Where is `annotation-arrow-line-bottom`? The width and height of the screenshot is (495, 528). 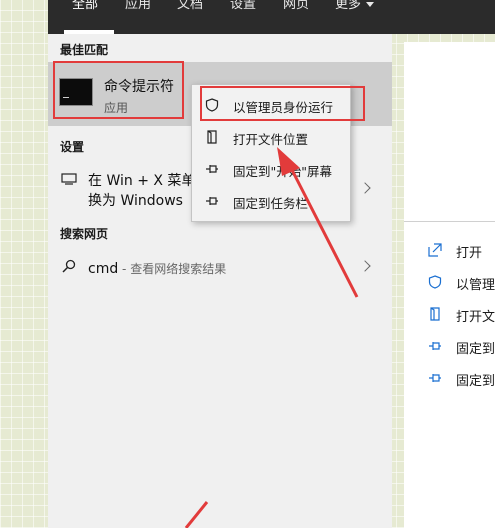 annotation-arrow-line-bottom is located at coordinates (196, 514).